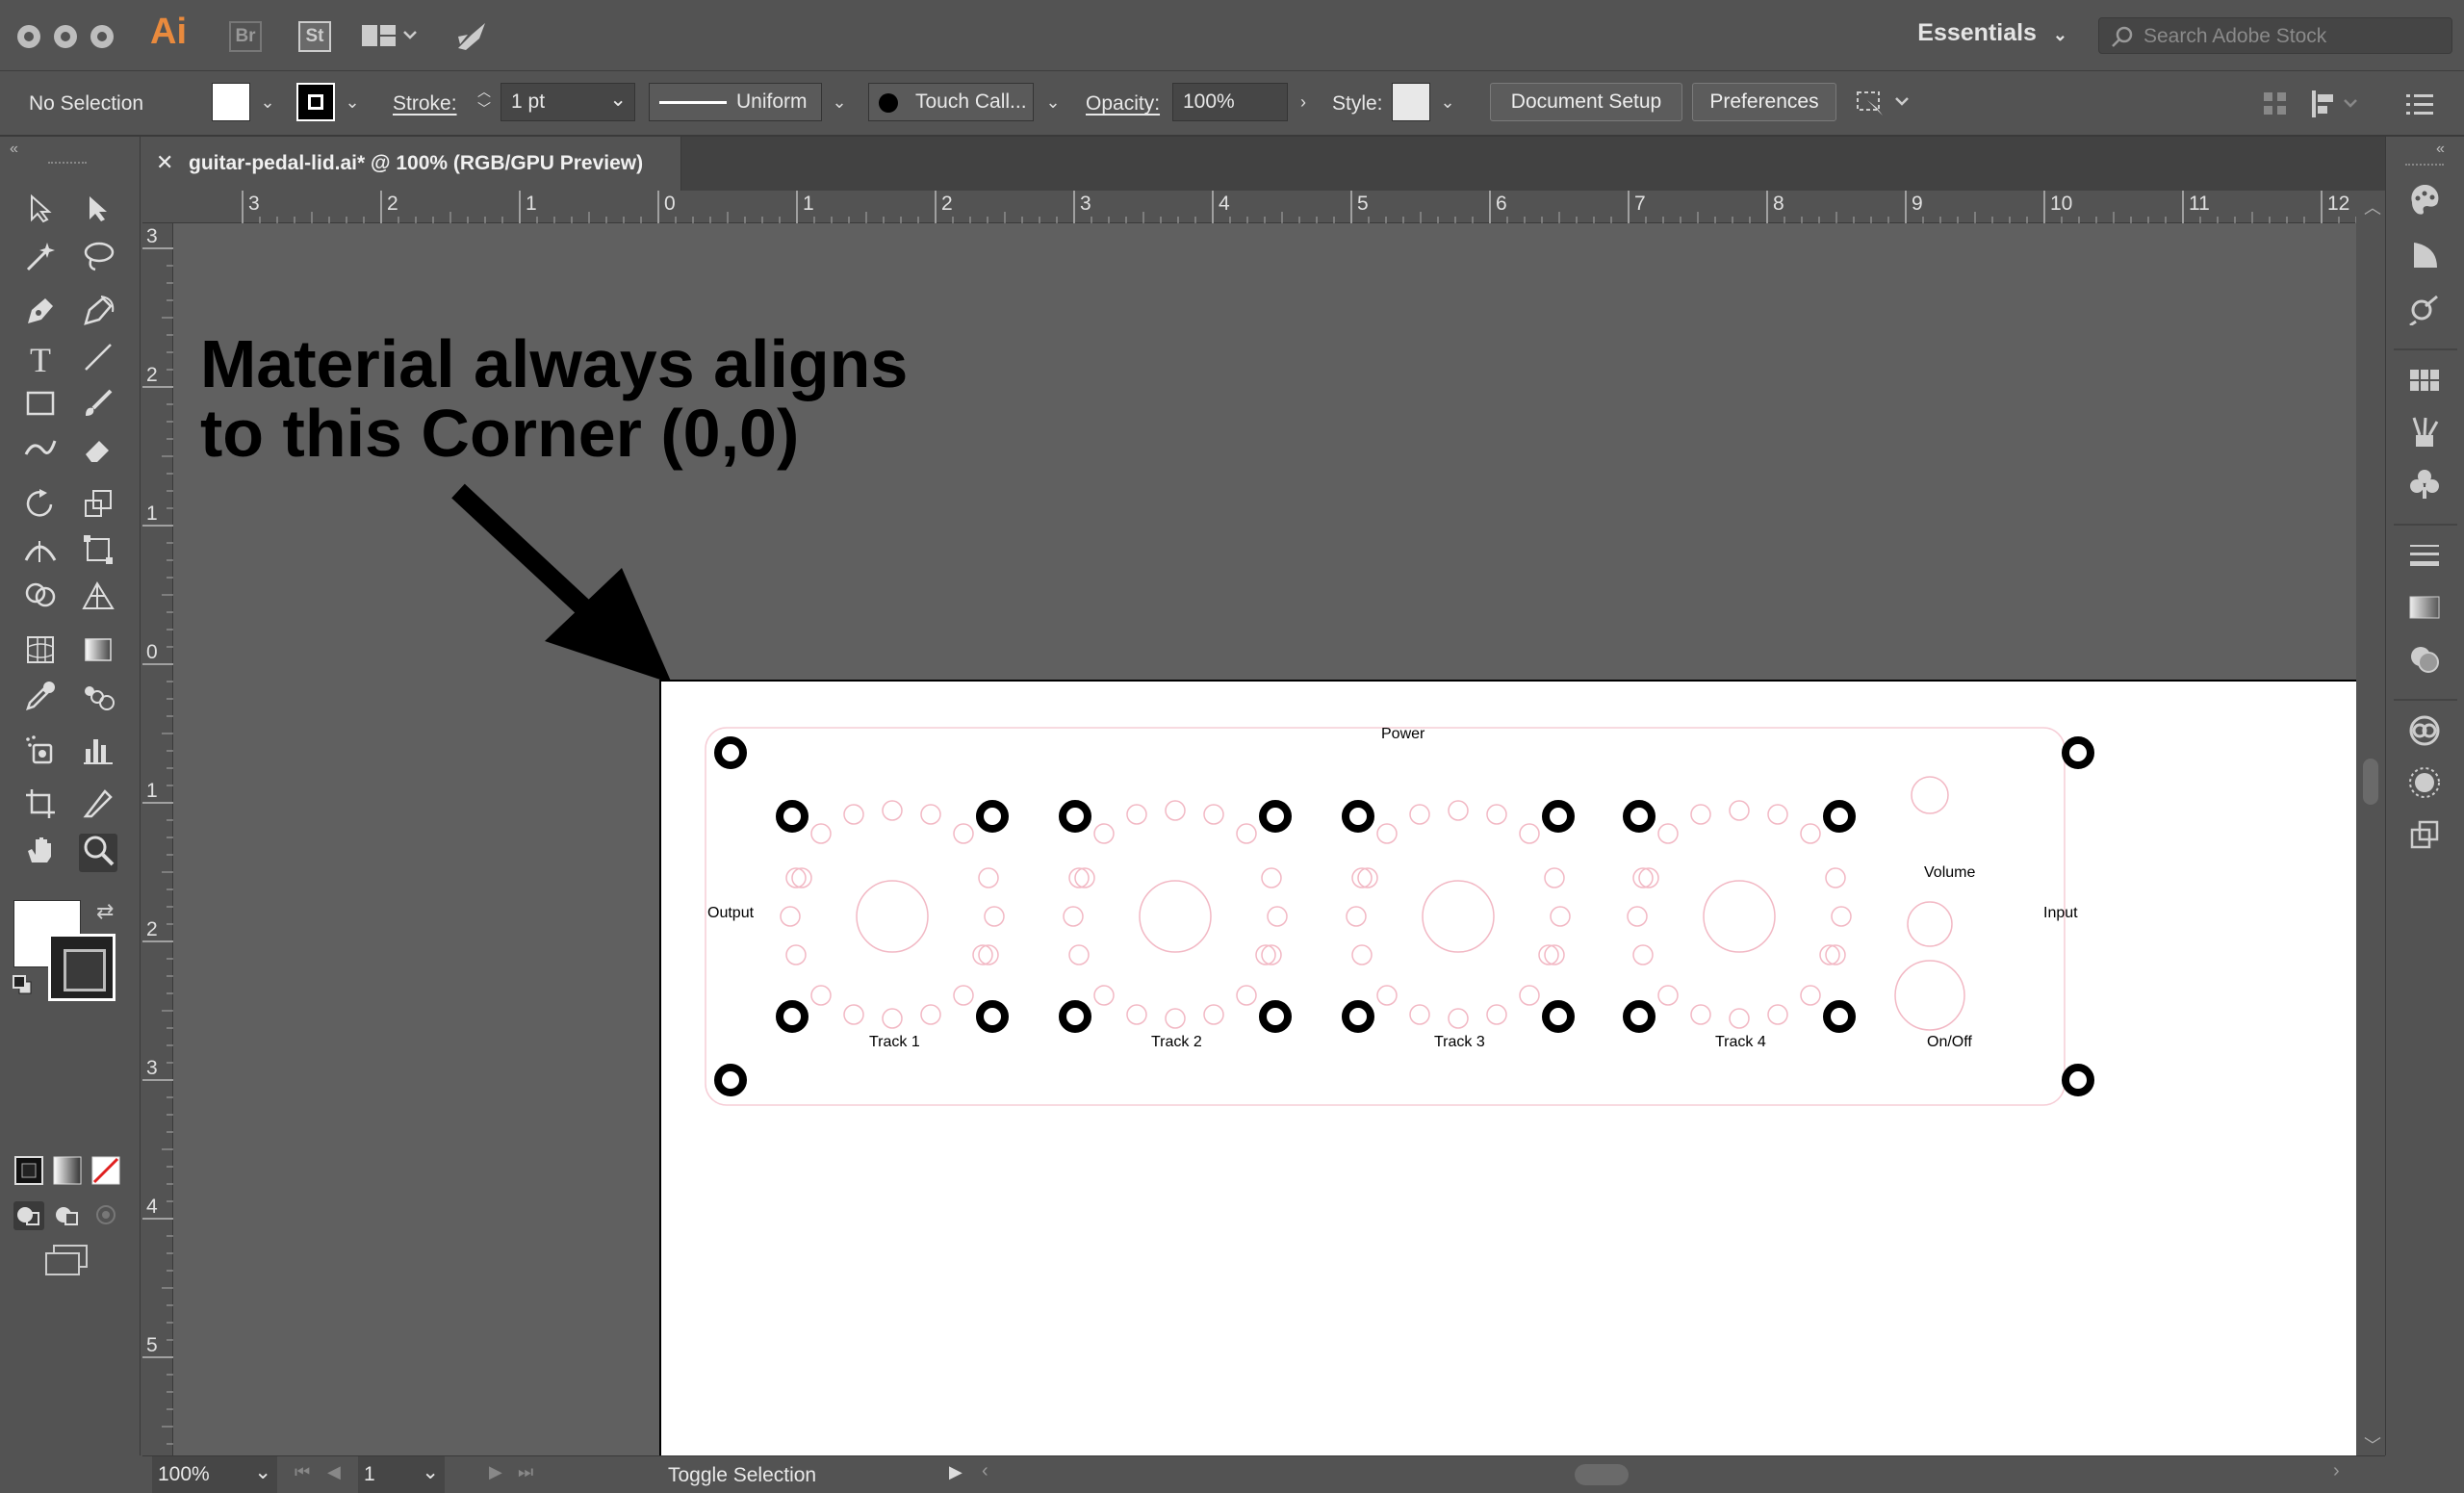 The image size is (2464, 1493). I want to click on quick-actions-button, so click(1883, 105).